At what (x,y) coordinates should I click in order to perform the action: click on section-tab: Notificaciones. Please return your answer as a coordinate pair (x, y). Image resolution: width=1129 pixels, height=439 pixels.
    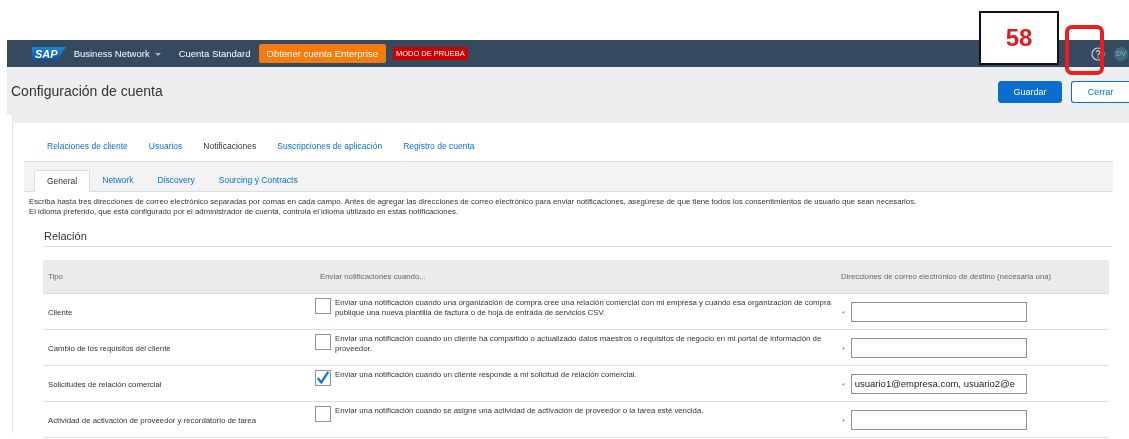
    Looking at the image, I should click on (230, 146).